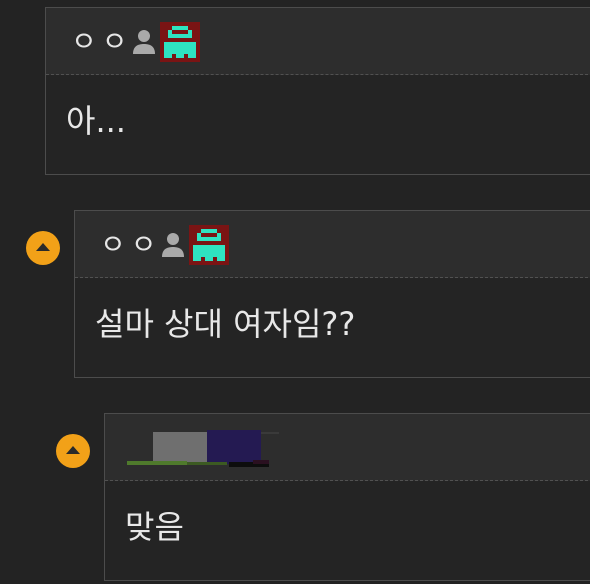 This screenshot has height=584, width=590. I want to click on comment-text: 맞음, so click(154, 527).